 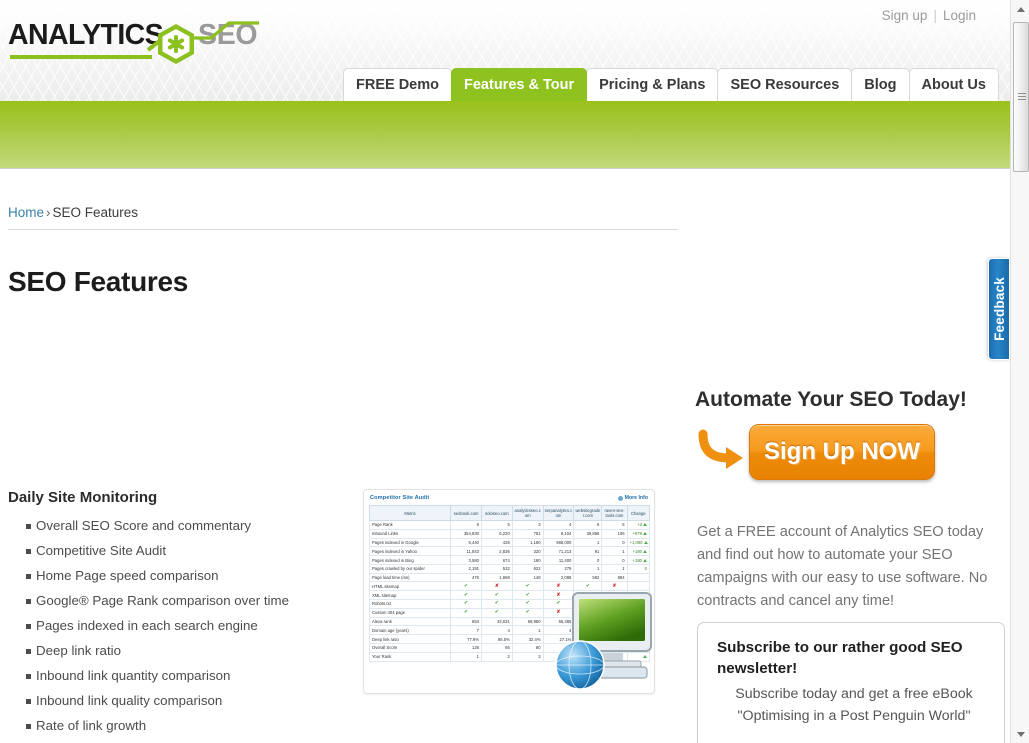 What do you see at coordinates (496, 533) in the screenshot?
I see `audit-value-cell: 6,220` at bounding box center [496, 533].